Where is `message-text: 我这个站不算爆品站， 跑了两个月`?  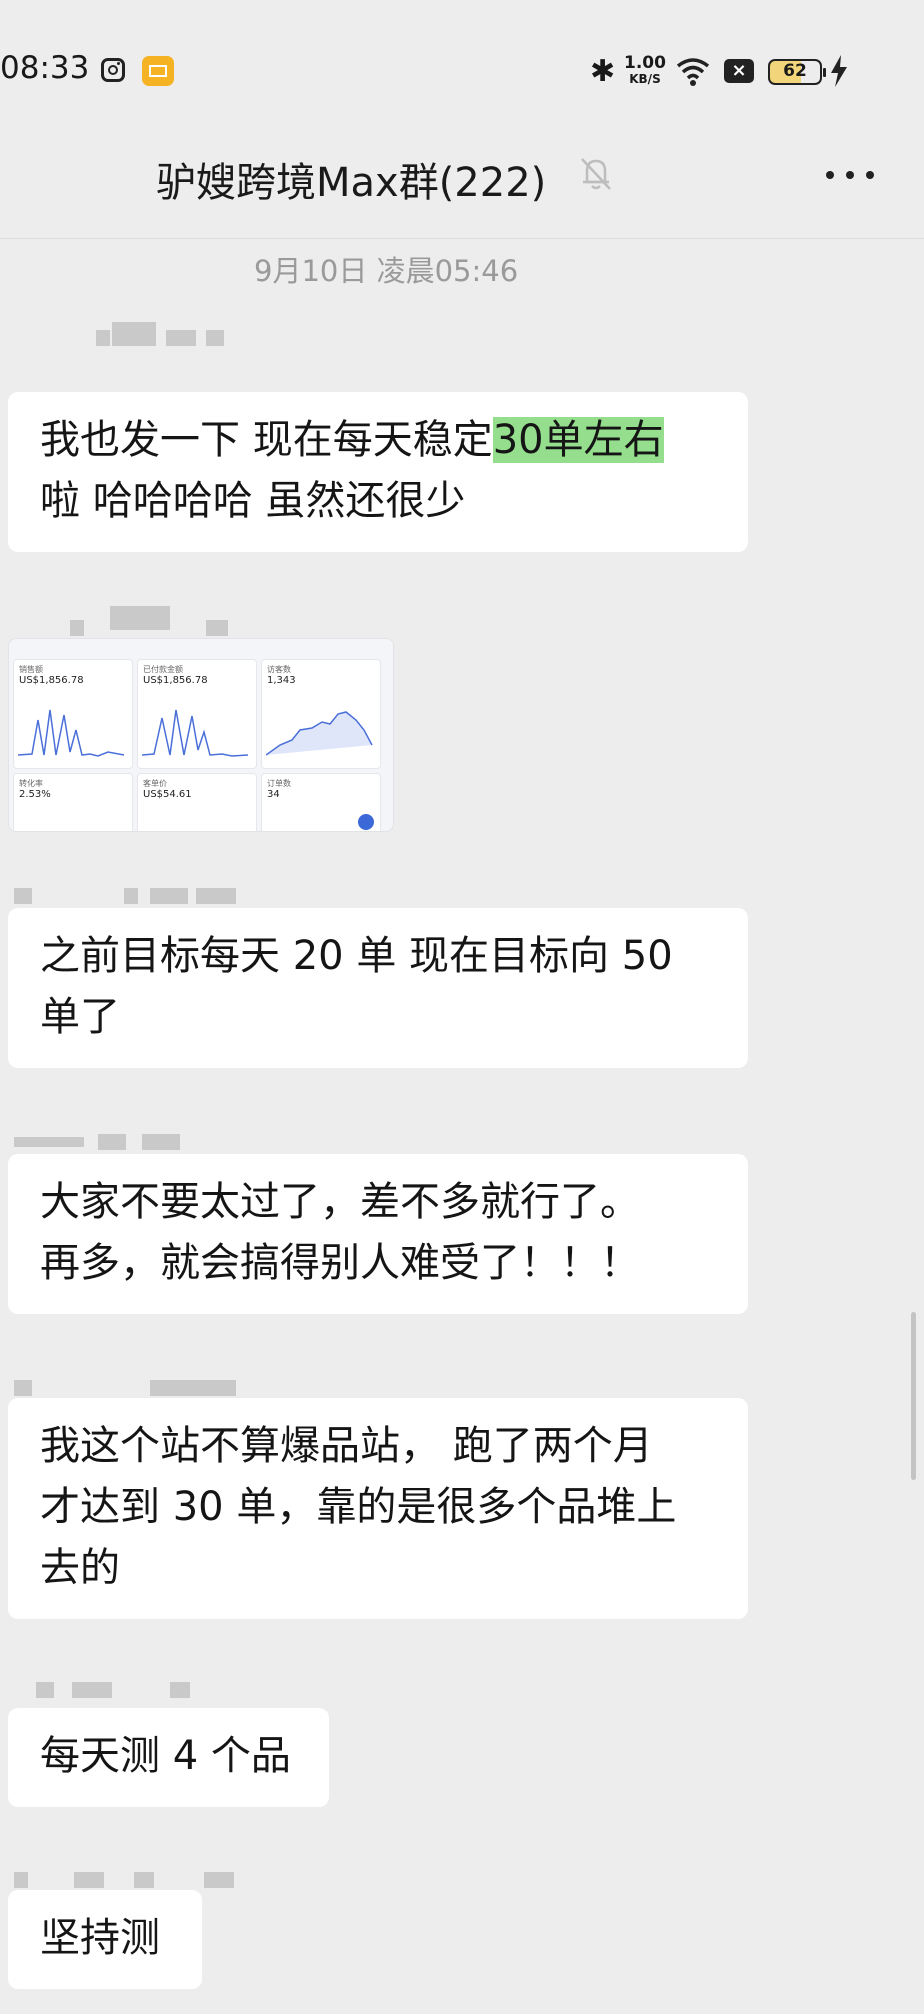 message-text: 我这个站不算爆品站， 跑了两个月 is located at coordinates (346, 1446).